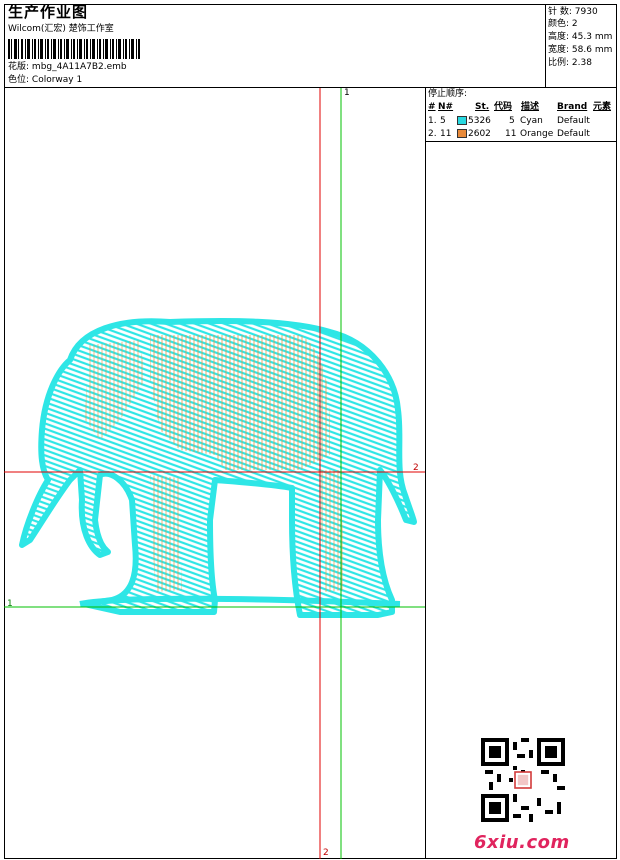 The height and width of the screenshot is (860, 620). Describe the element at coordinates (347, 93) in the screenshot. I see `green-vertical-label: 1` at that location.